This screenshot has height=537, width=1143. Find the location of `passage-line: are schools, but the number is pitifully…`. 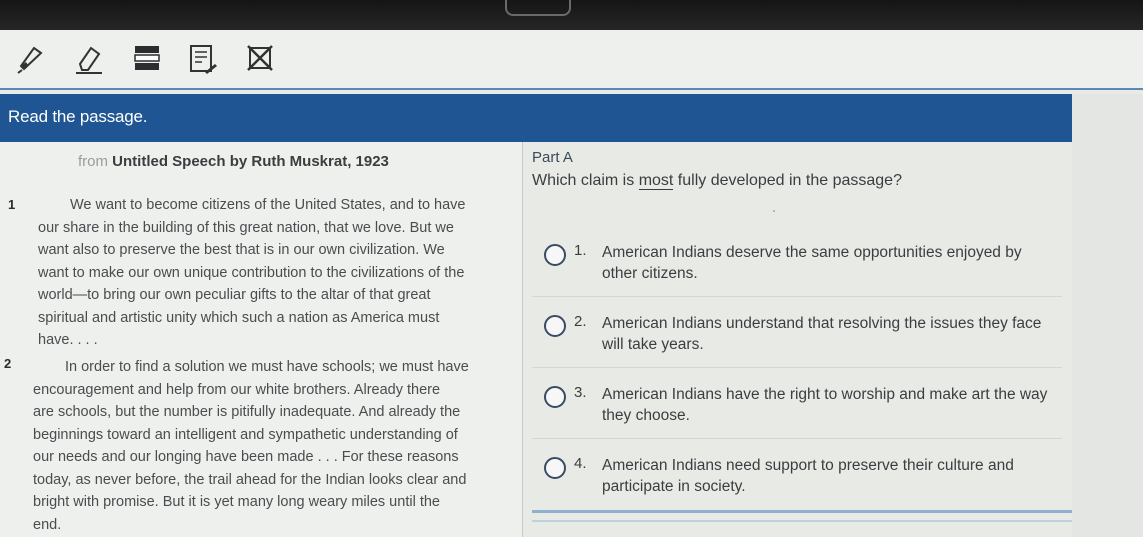

passage-line: are schools, but the number is pitifully… is located at coordinates (247, 412).